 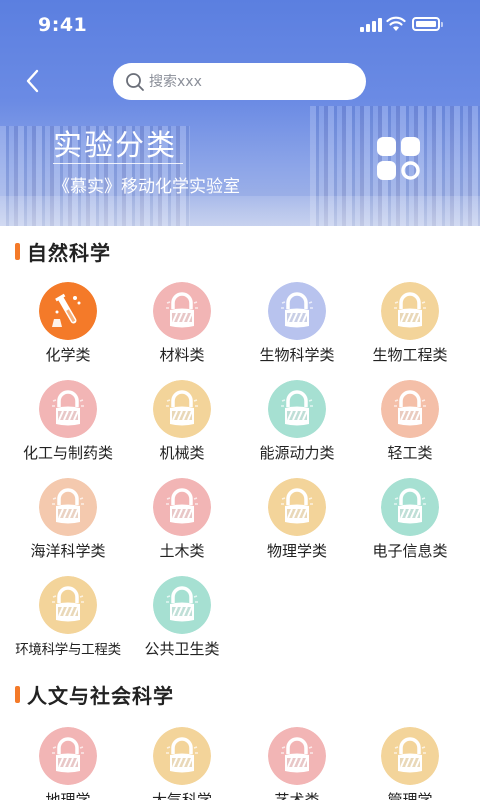 I want to click on section-header-humanities: 人文与社会科学, so click(x=94, y=694).